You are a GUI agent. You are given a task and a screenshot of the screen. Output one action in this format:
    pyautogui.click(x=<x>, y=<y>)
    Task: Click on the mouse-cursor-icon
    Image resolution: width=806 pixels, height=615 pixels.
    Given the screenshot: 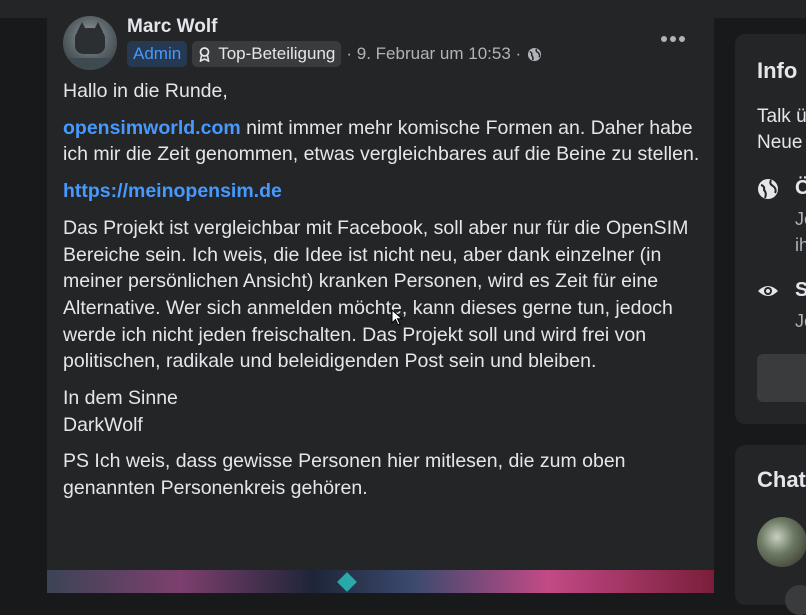 What is the action you would take?
    pyautogui.click(x=397, y=317)
    